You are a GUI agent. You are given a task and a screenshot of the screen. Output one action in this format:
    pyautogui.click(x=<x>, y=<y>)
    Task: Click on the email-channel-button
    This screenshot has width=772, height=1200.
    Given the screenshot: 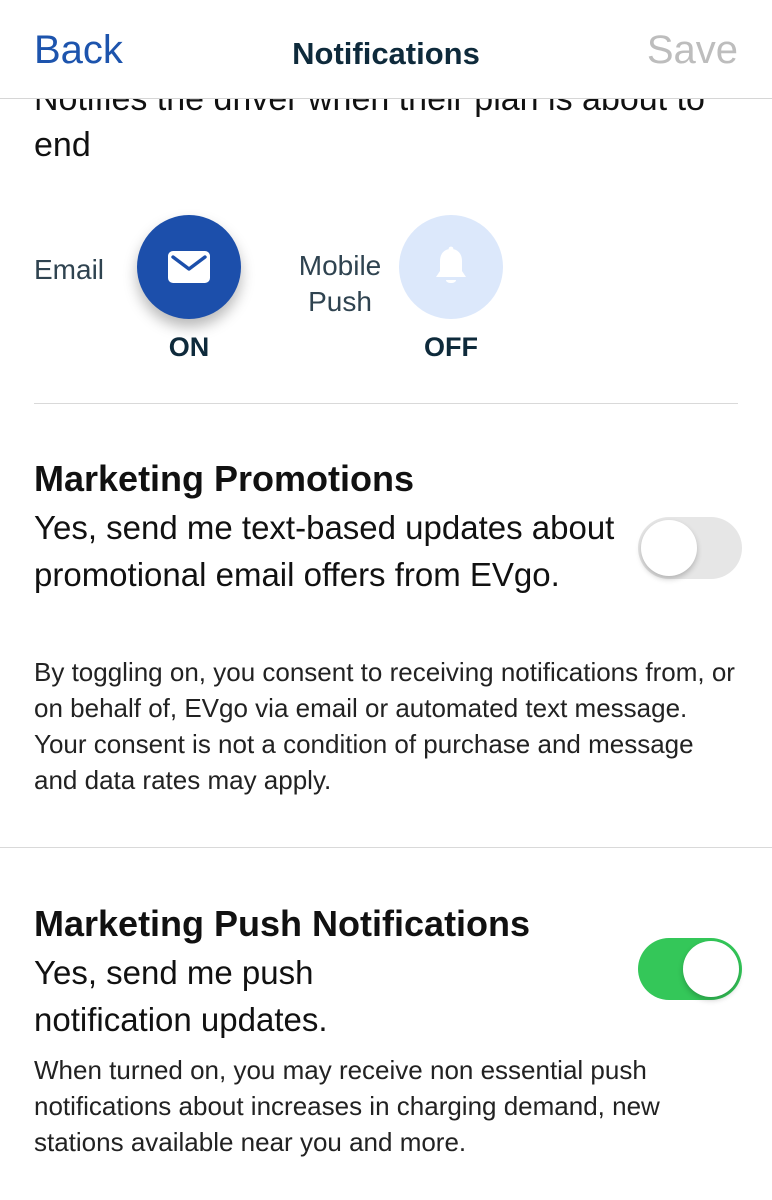 What is the action you would take?
    pyautogui.click(x=189, y=267)
    